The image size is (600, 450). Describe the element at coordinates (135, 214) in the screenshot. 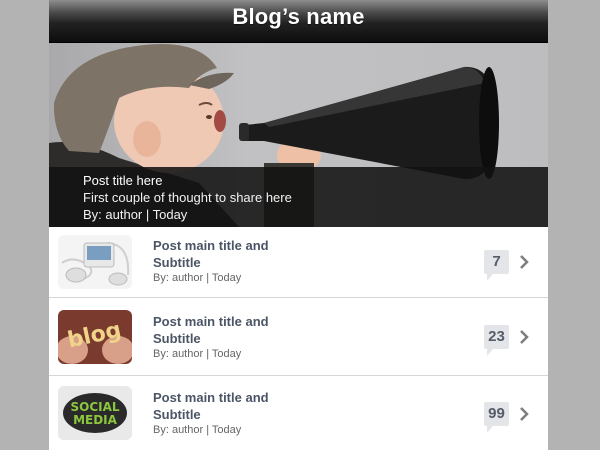

I see `featured-byline: By: author | Today` at that location.